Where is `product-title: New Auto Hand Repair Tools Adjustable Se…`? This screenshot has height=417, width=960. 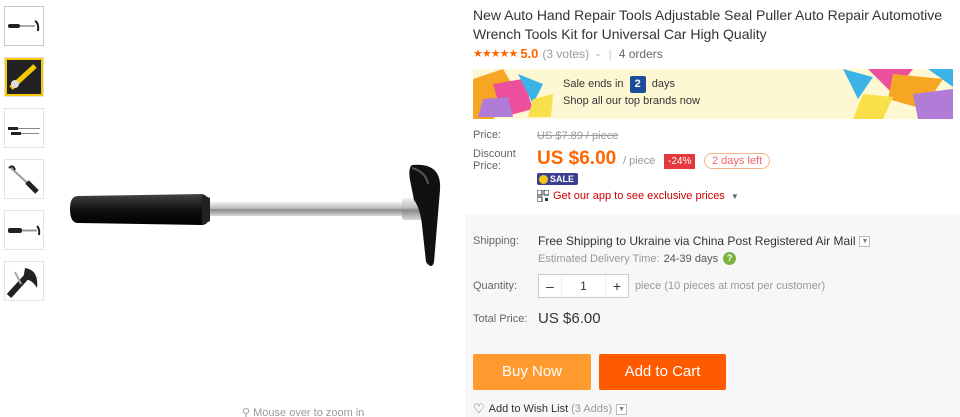 product-title: New Auto Hand Repair Tools Adjustable Se… is located at coordinates (708, 24).